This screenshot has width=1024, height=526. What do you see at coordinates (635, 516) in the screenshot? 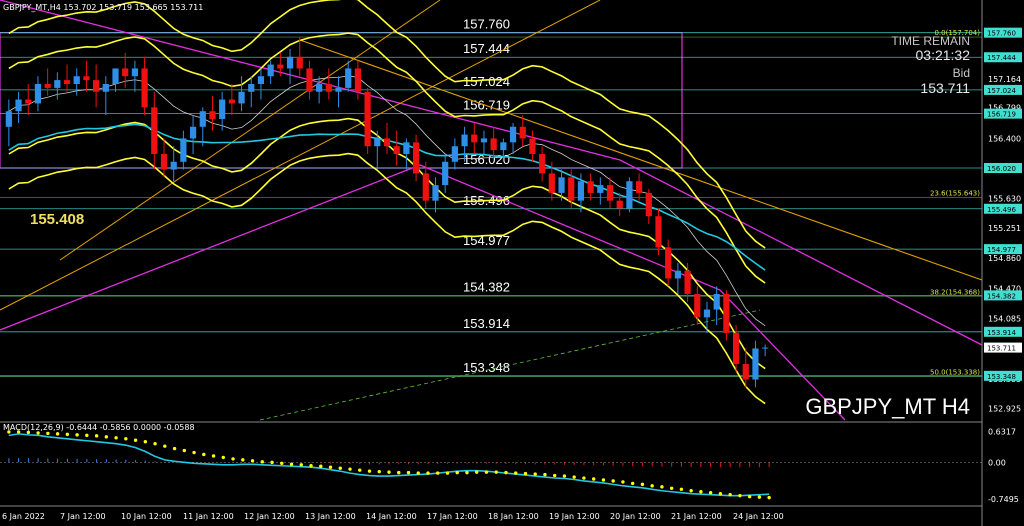
I see `x-tick-label-10: 20 Jan 12:00` at bounding box center [635, 516].